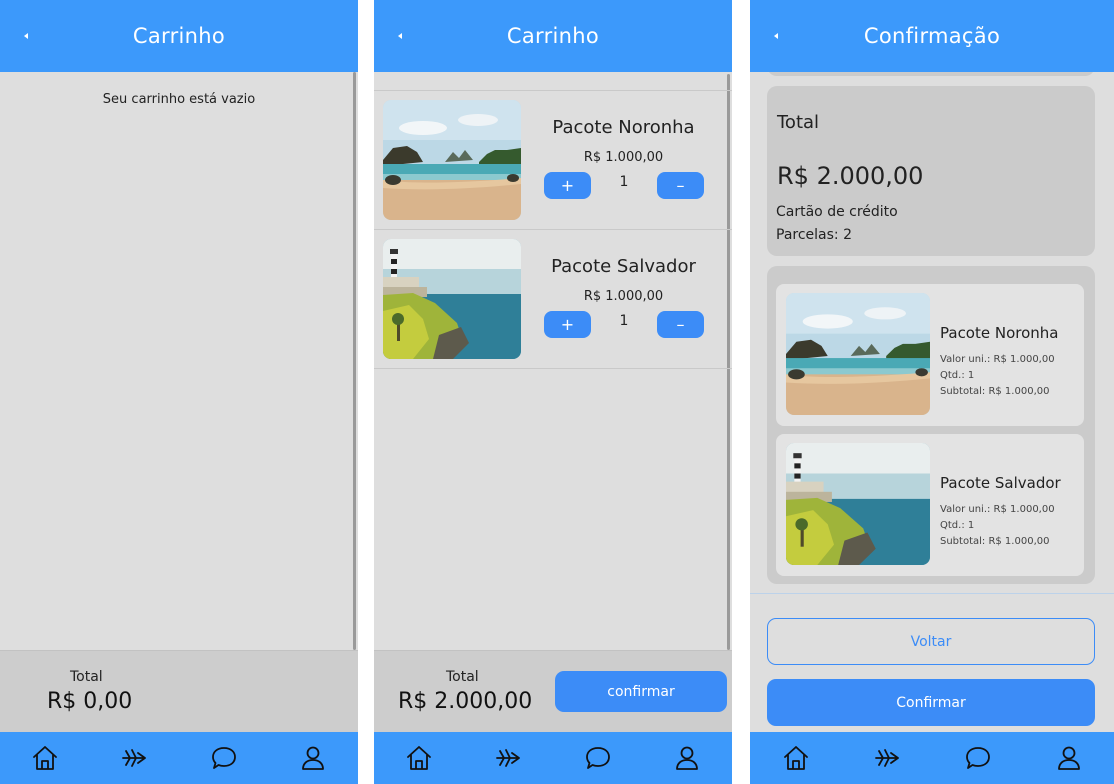 The width and height of the screenshot is (1114, 784). Describe the element at coordinates (641, 691) in the screenshot. I see `confirm-button: confirmar` at that location.